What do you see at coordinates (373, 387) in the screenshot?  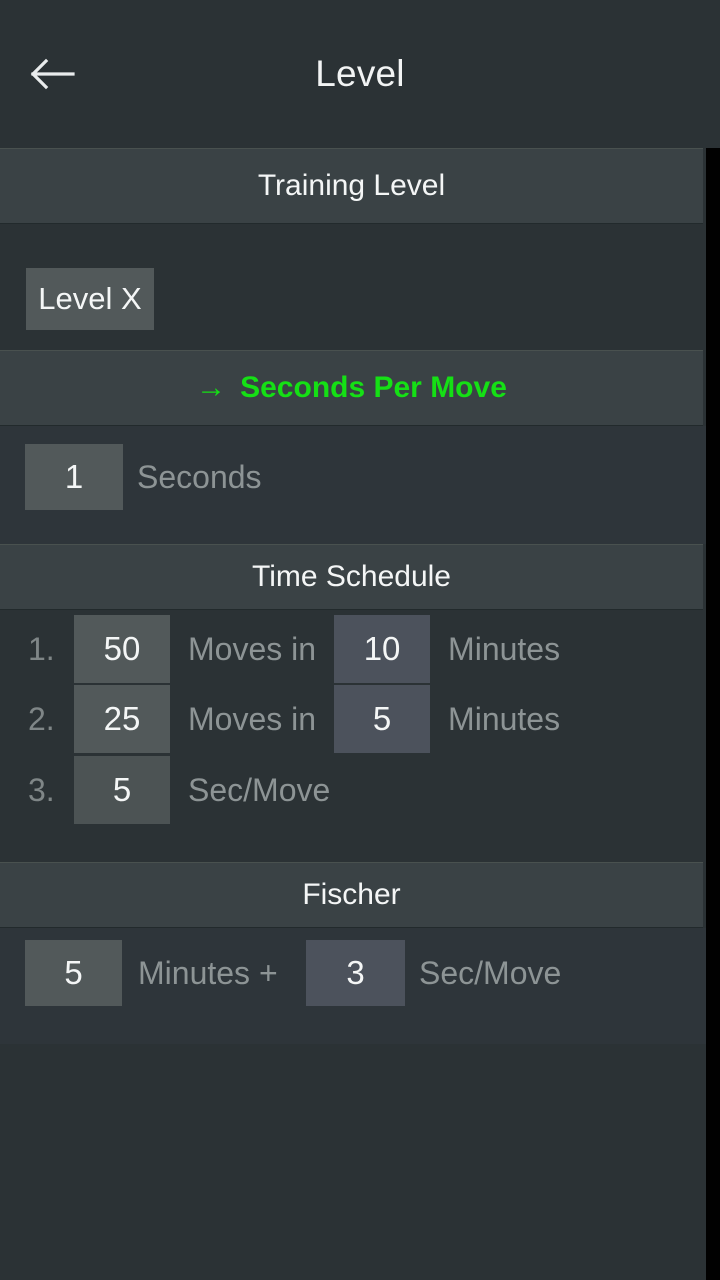 I see `section-title-seconds-per-move: Seconds Per Move` at bounding box center [373, 387].